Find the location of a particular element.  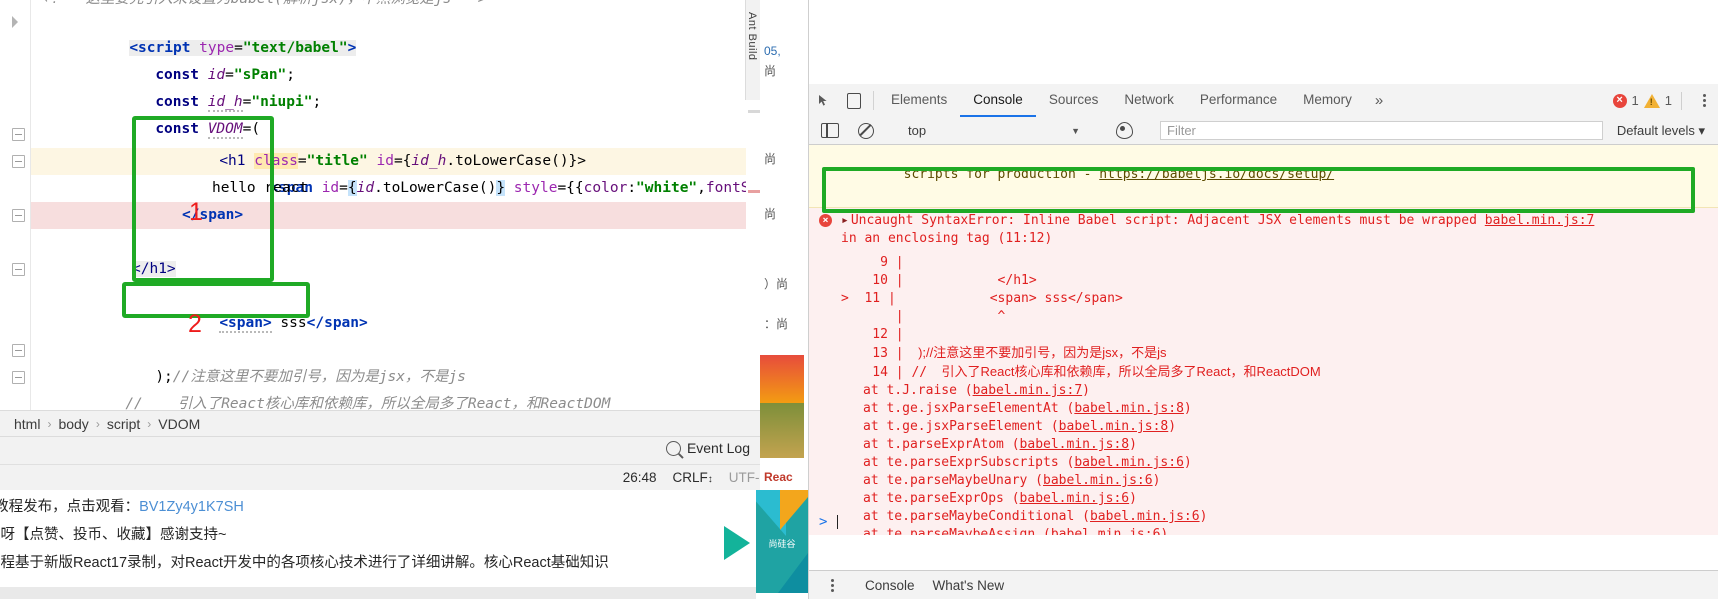

drawer-tab-console: Console is located at coordinates (890, 585).